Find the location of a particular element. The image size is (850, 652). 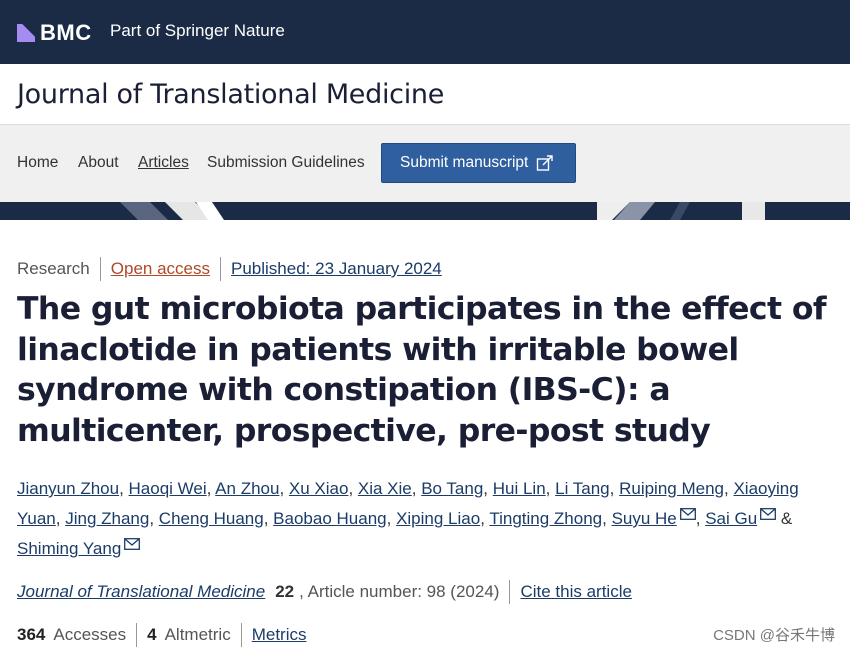

author-link: Jing Zhang is located at coordinates (107, 518).